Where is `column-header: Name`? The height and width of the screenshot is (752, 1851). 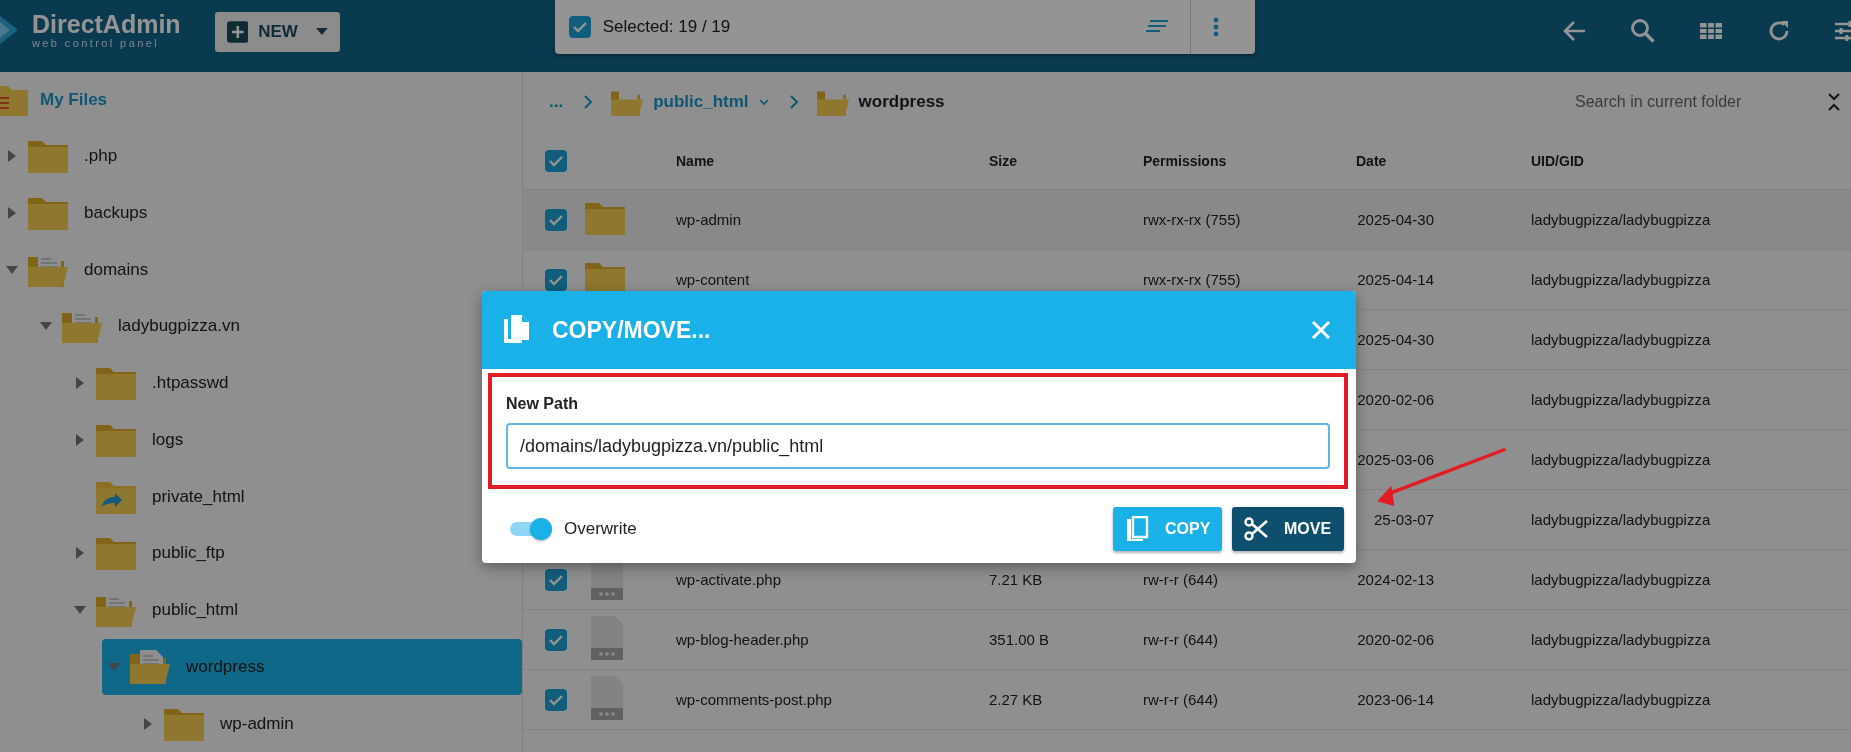 column-header: Name is located at coordinates (832, 160).